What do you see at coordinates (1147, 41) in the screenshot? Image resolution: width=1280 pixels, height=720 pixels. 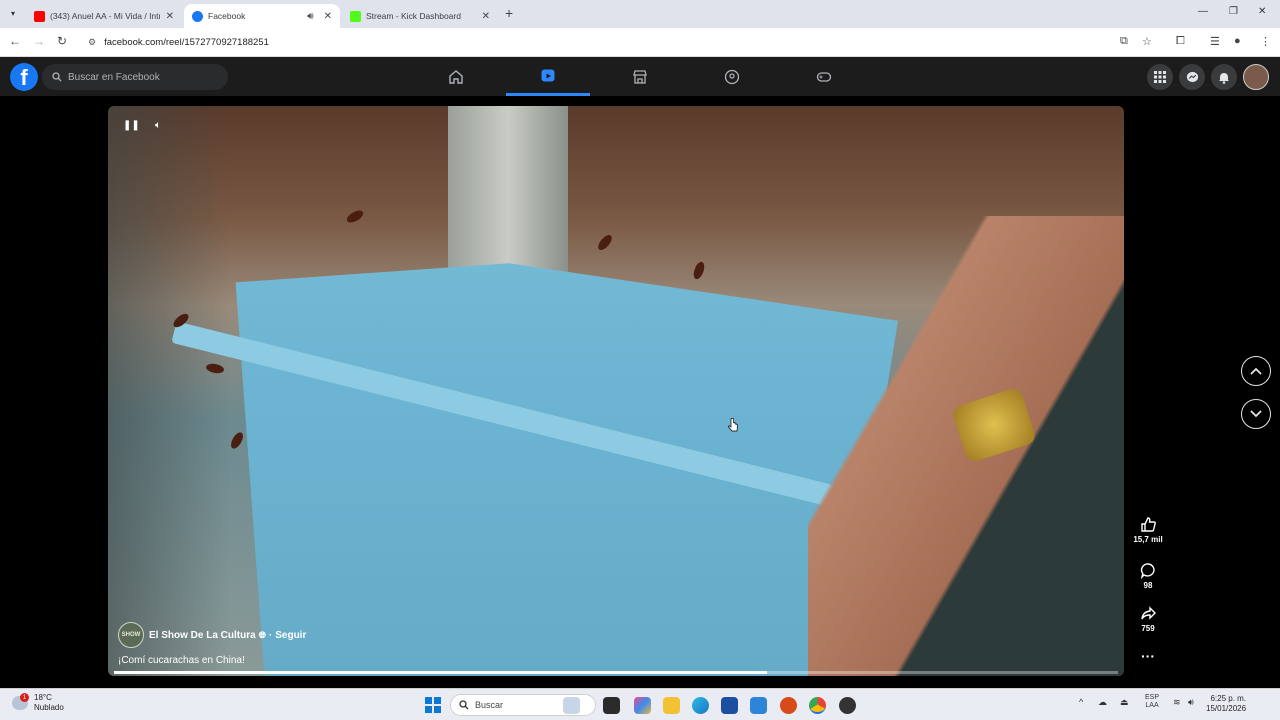 I see `bookmark-star-icon: ☆` at bounding box center [1147, 41].